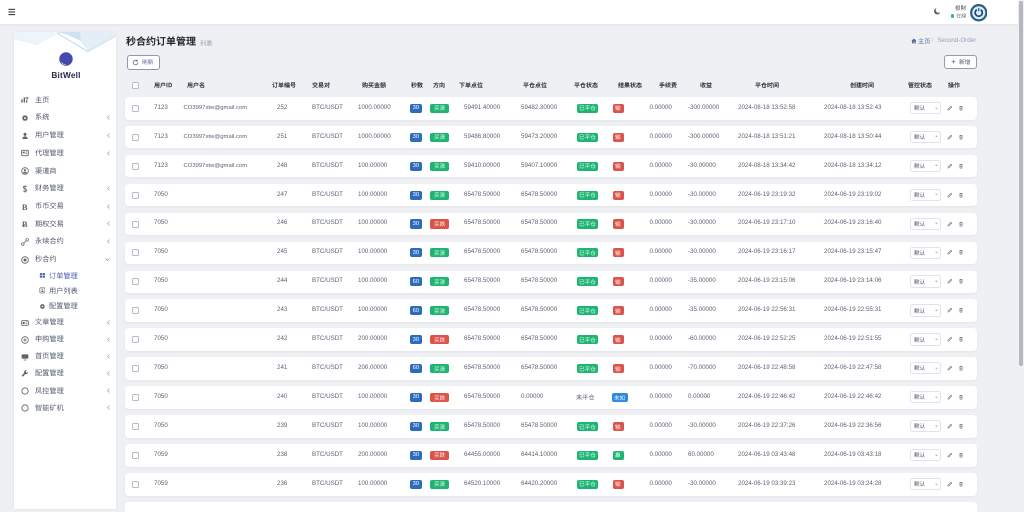 The height and width of the screenshot is (512, 1024). What do you see at coordinates (25, 224) in the screenshot?
I see `svg-text: Ƀ` at bounding box center [25, 224].